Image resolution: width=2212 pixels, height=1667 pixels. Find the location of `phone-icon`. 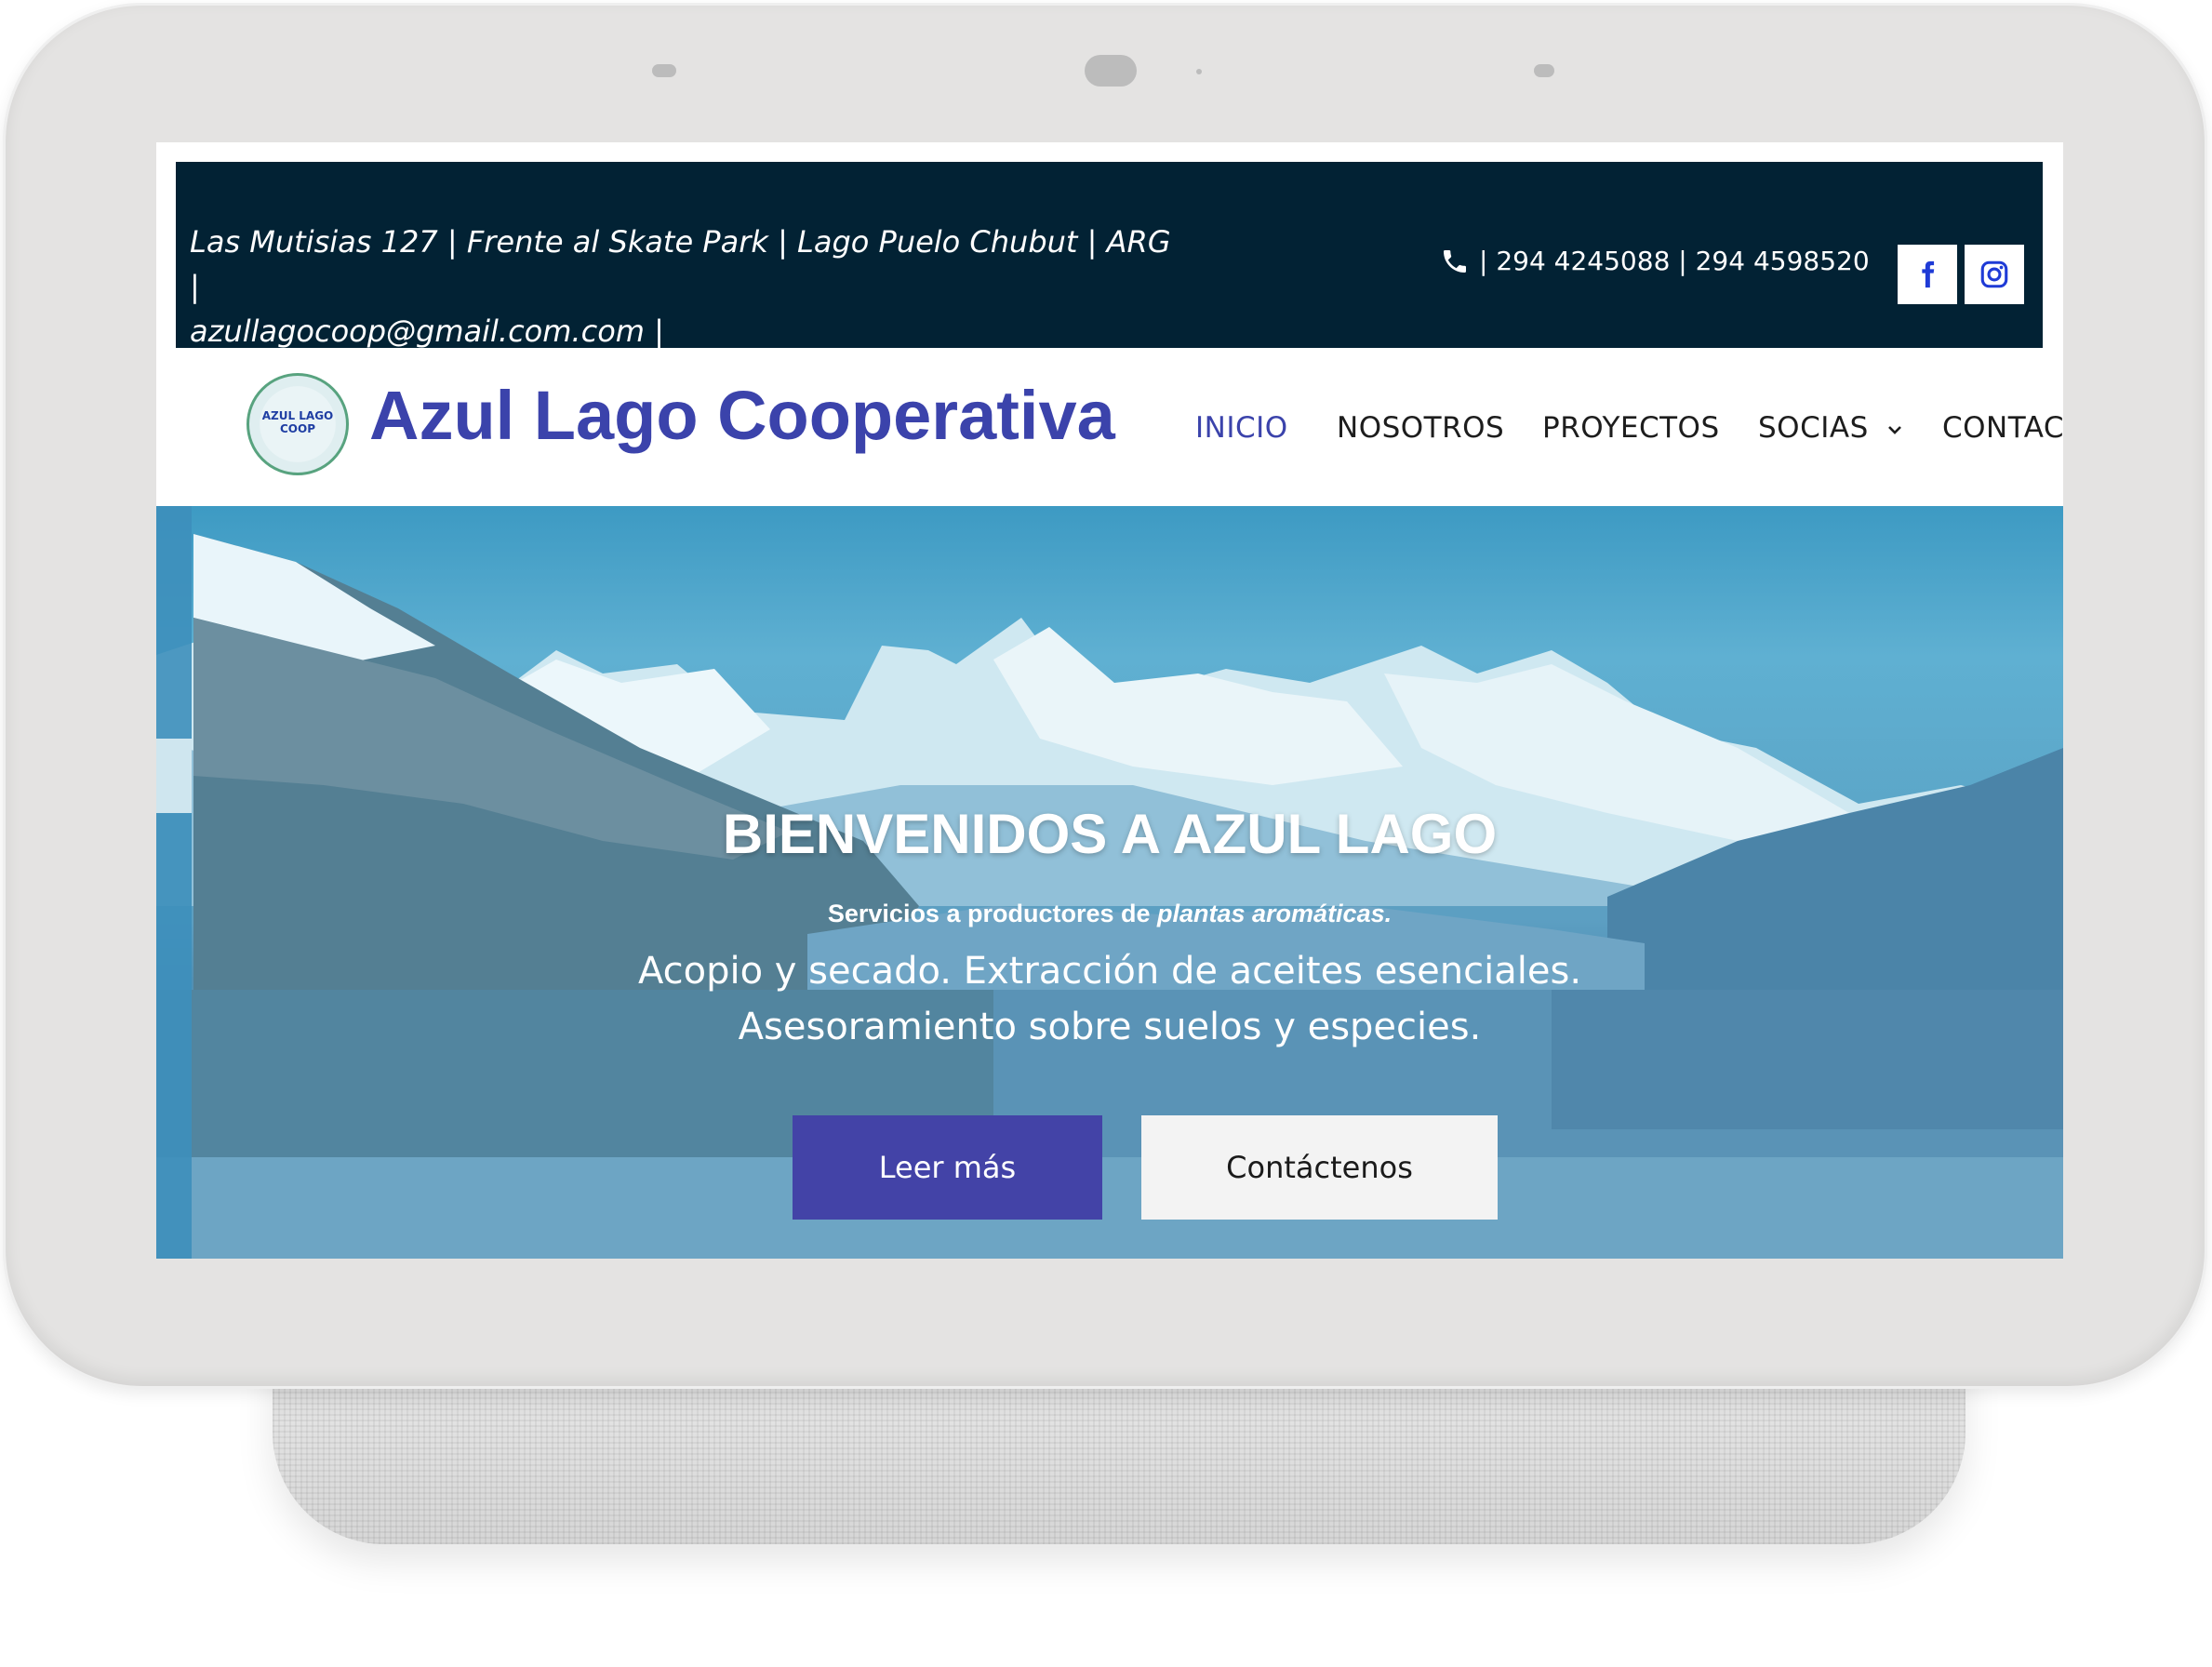

phone-icon is located at coordinates (1455, 261).